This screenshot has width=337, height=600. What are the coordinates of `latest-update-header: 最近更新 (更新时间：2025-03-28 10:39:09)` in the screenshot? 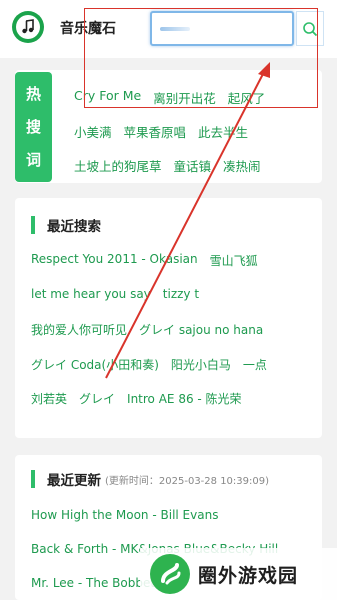 It's located at (150, 479).